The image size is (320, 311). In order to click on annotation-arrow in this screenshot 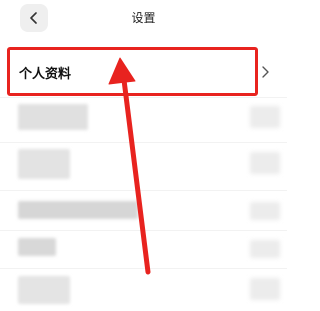, I will do `click(129, 166)`.